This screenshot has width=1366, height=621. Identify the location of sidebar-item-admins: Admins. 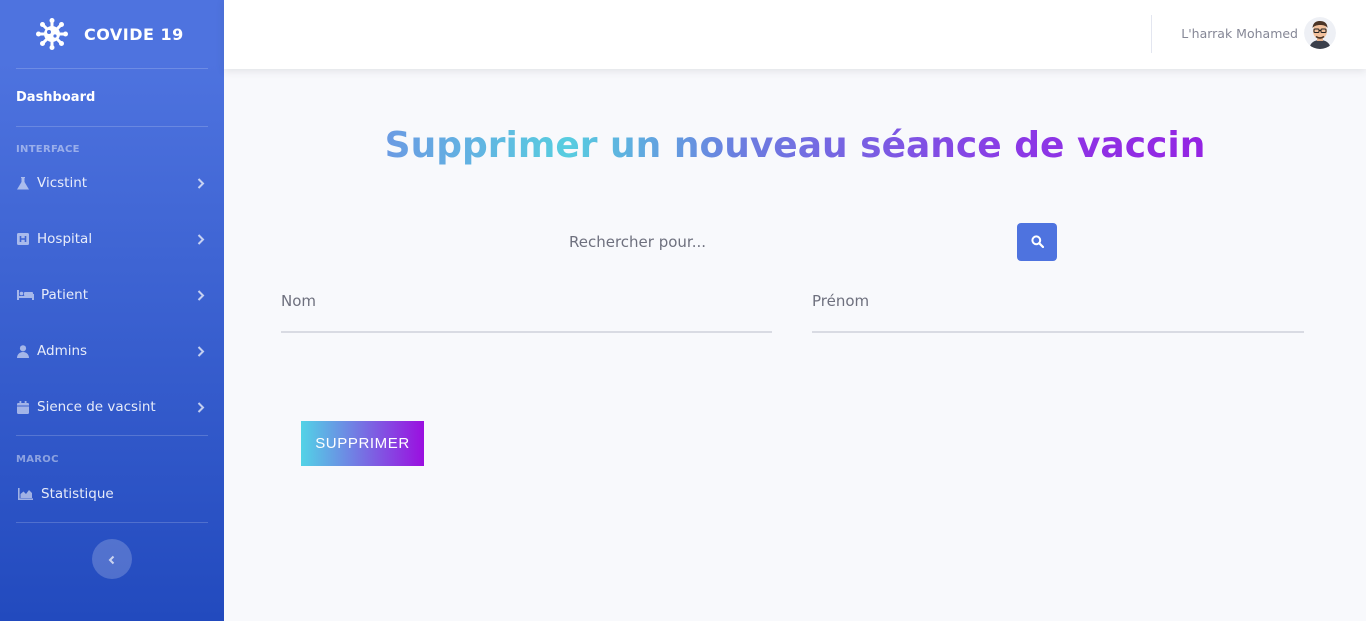
(112, 351).